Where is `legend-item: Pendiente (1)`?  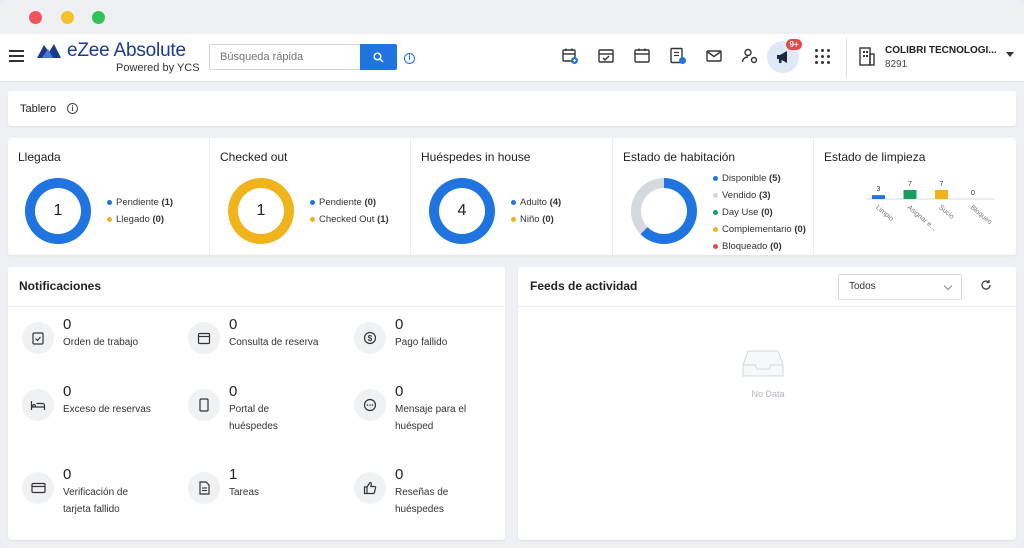 legend-item: Pendiente (1) is located at coordinates (140, 202).